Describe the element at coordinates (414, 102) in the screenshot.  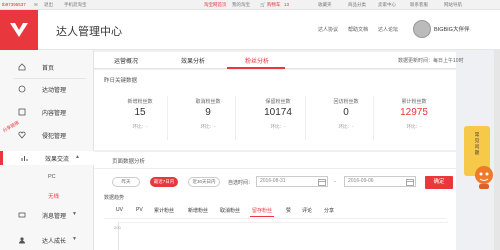
I see `metric-label: 累计粉丝数` at that location.